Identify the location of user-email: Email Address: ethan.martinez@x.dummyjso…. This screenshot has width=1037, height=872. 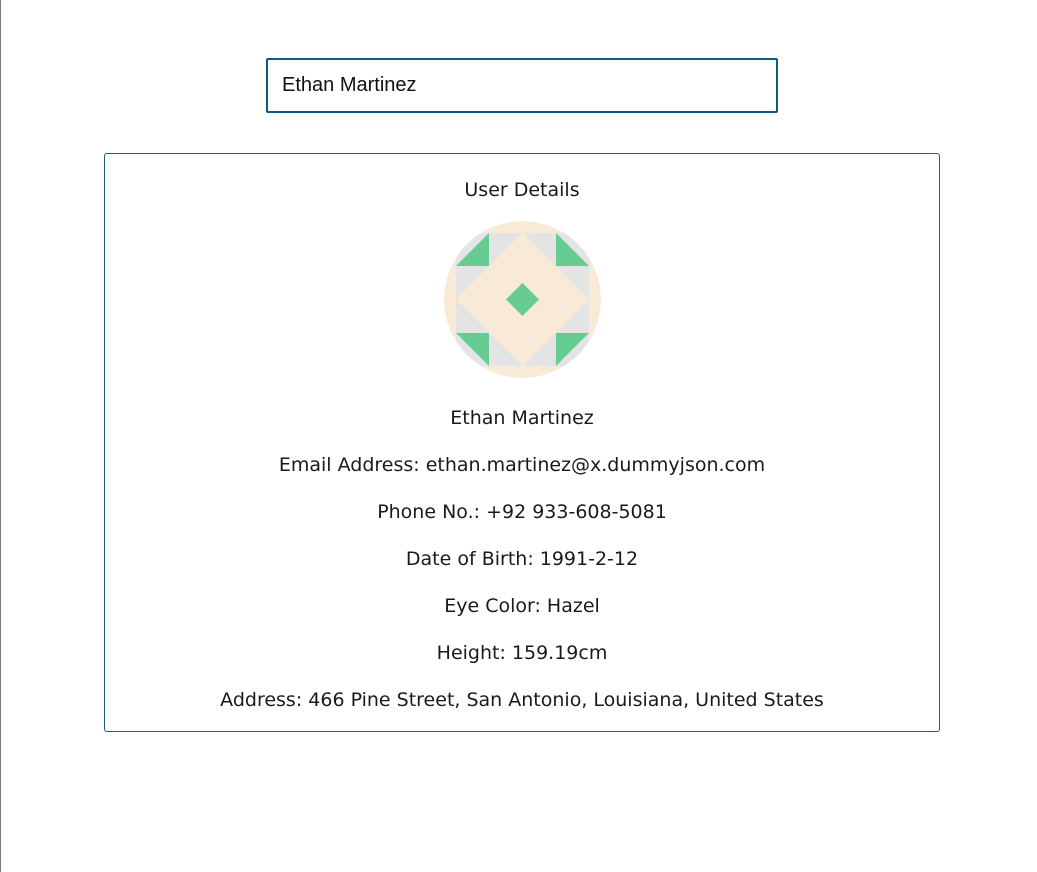
(522, 465).